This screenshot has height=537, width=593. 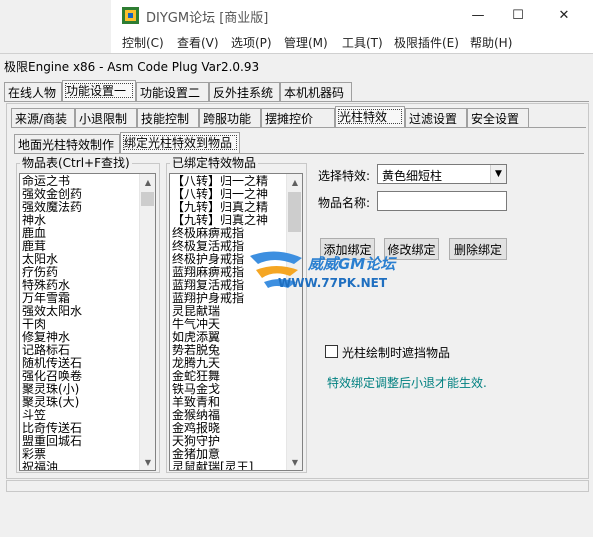 What do you see at coordinates (478, 15) in the screenshot?
I see `minimize-icon: —` at bounding box center [478, 15].